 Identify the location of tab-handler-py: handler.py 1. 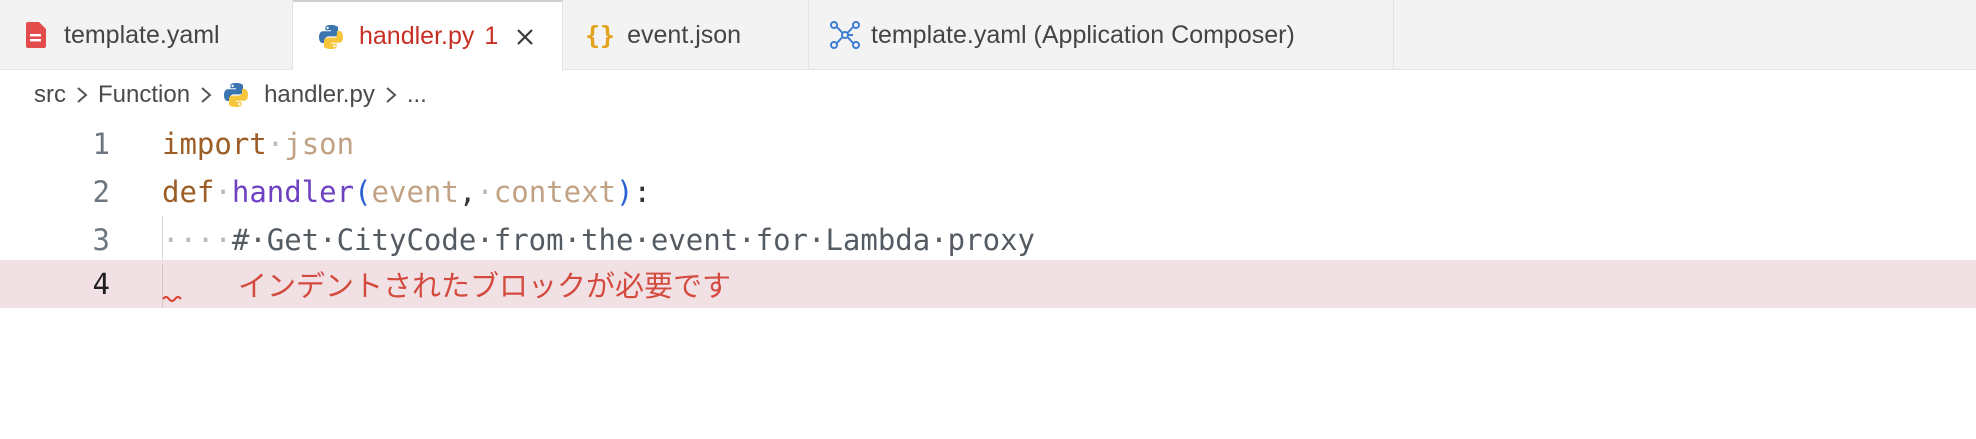
(428, 35).